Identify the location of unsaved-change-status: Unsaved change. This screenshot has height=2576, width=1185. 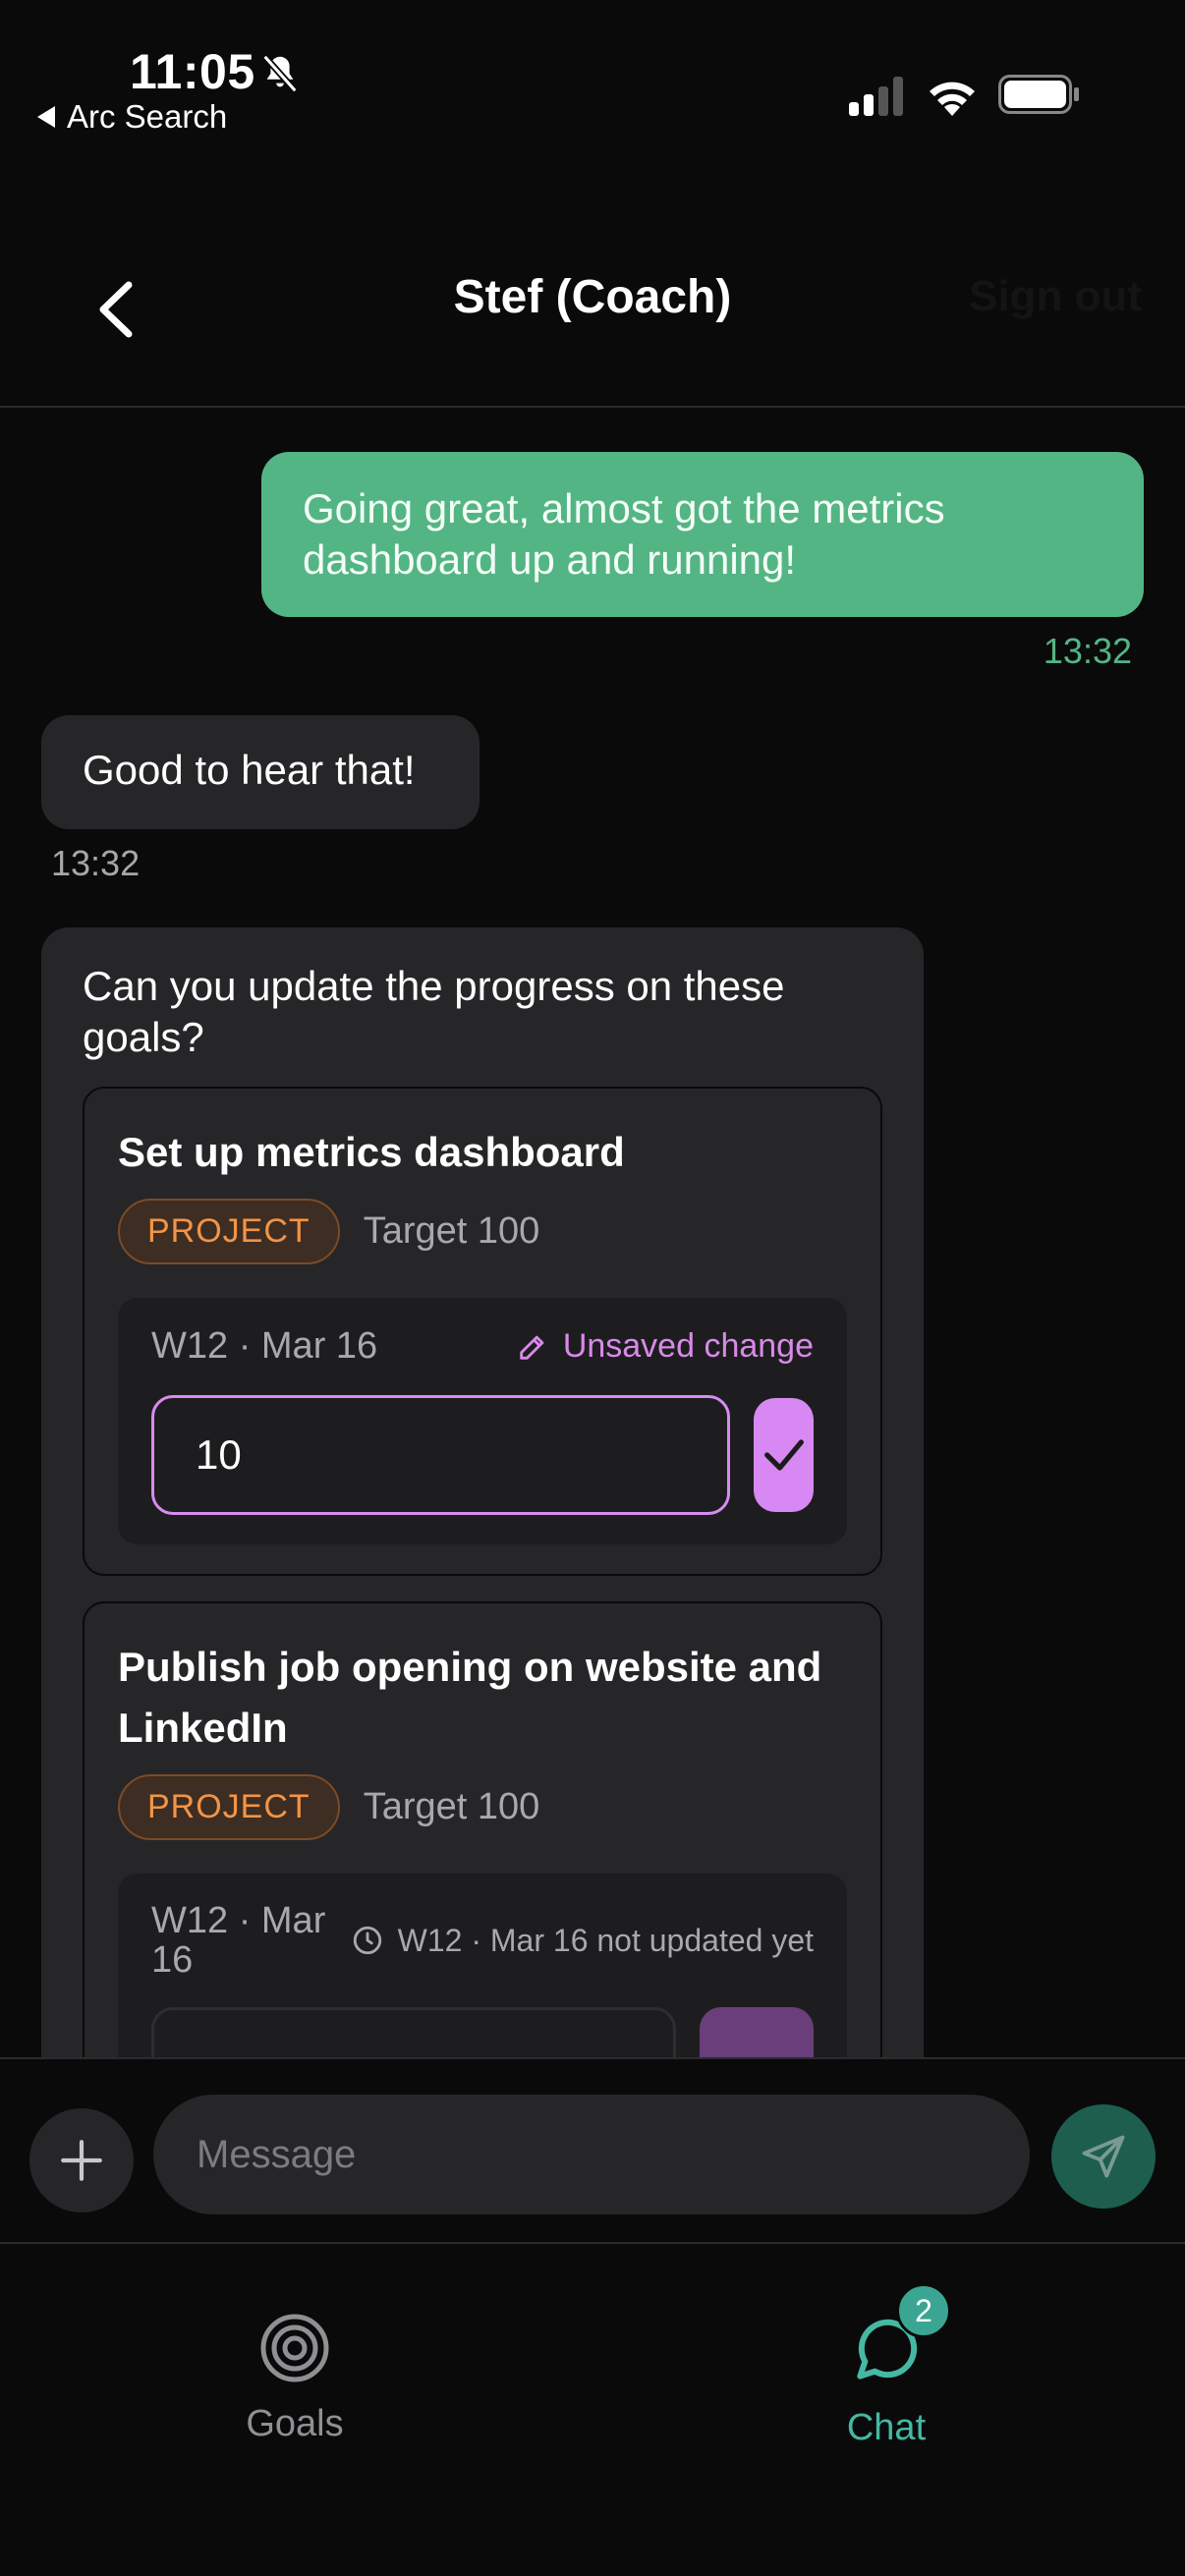
(665, 1346).